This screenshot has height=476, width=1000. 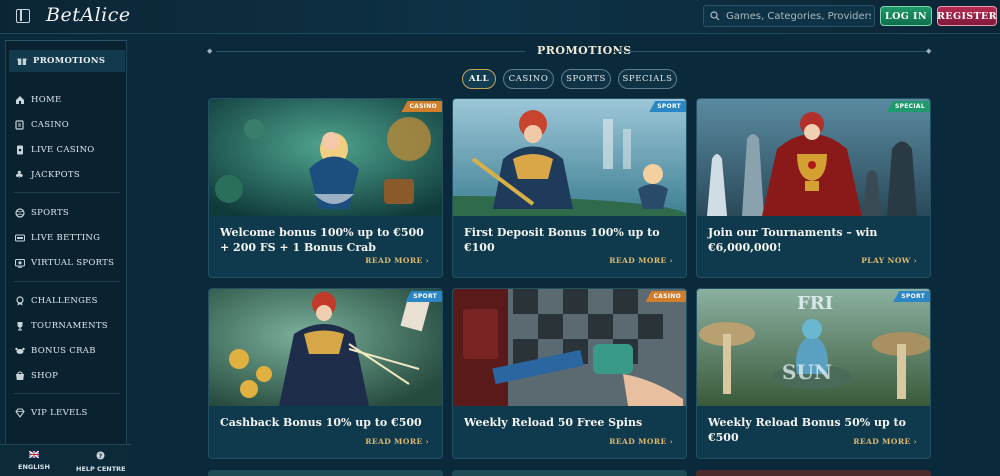 I want to click on promo-image-queen-trophy, so click(x=813, y=157).